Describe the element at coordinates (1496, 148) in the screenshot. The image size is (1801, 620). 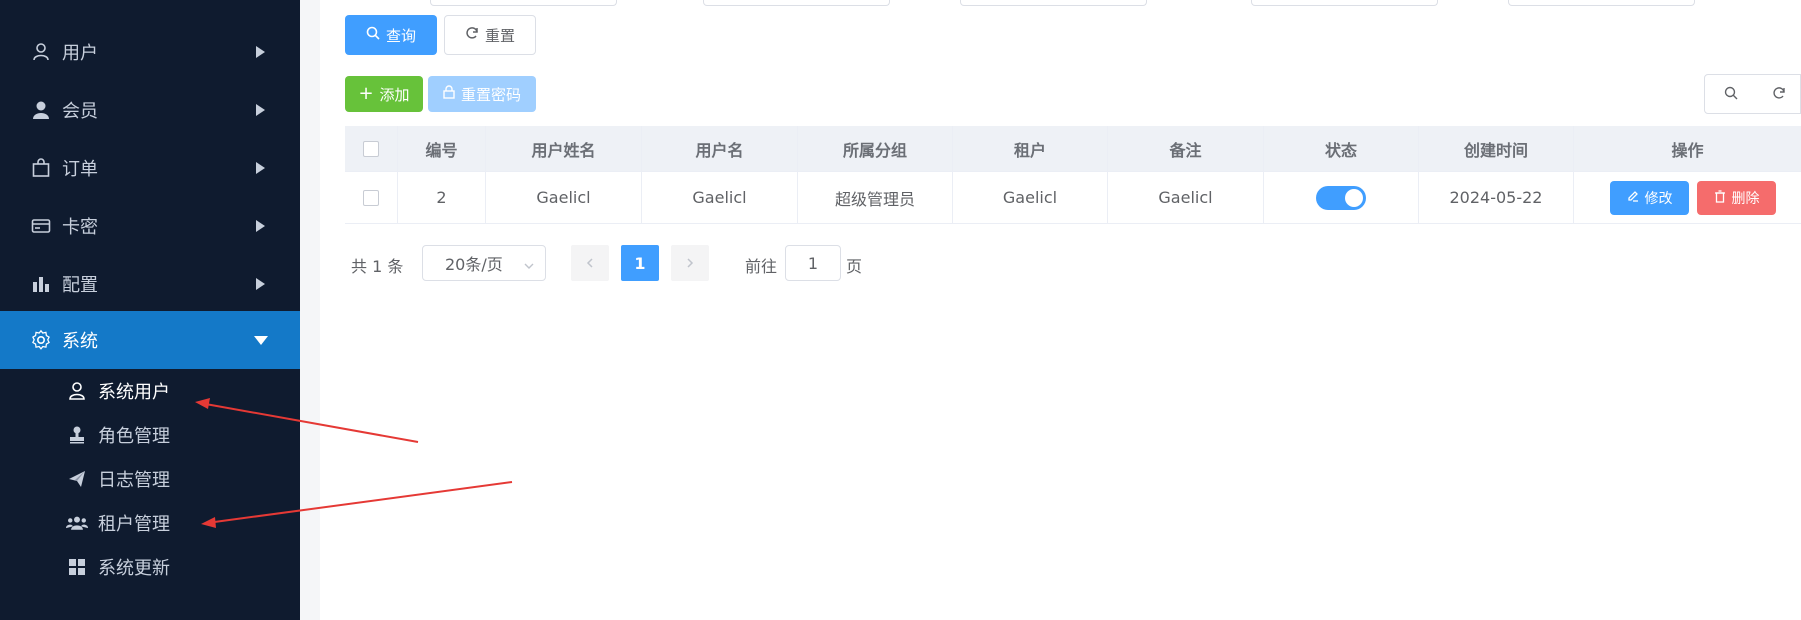
I see `column-header: 创建时间` at that location.